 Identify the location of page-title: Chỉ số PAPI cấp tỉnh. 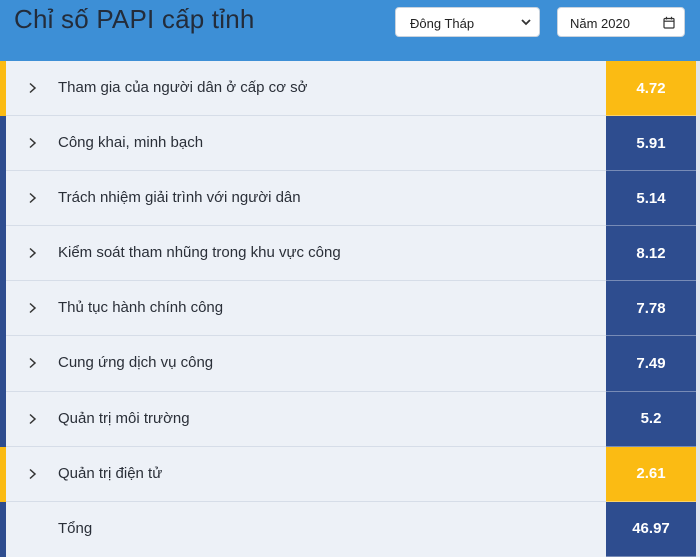
(134, 19).